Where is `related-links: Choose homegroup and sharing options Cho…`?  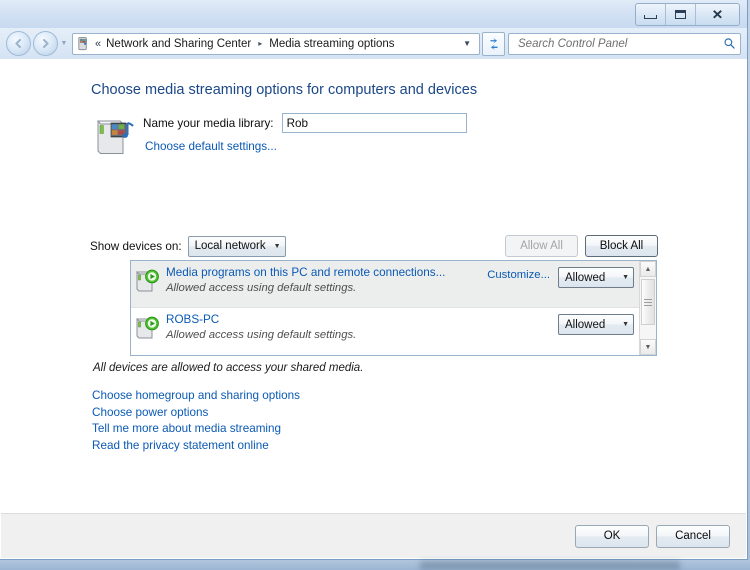 related-links: Choose homegroup and sharing options Cho… is located at coordinates (196, 421).